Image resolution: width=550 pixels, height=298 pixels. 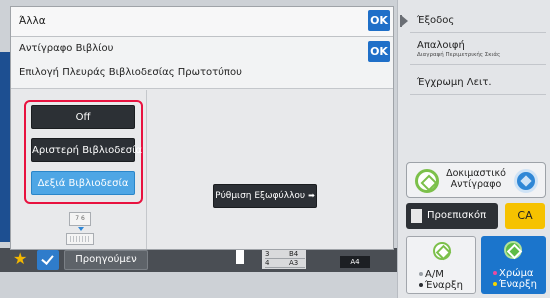 I want to click on exit-item: Έξοδος, so click(x=435, y=20).